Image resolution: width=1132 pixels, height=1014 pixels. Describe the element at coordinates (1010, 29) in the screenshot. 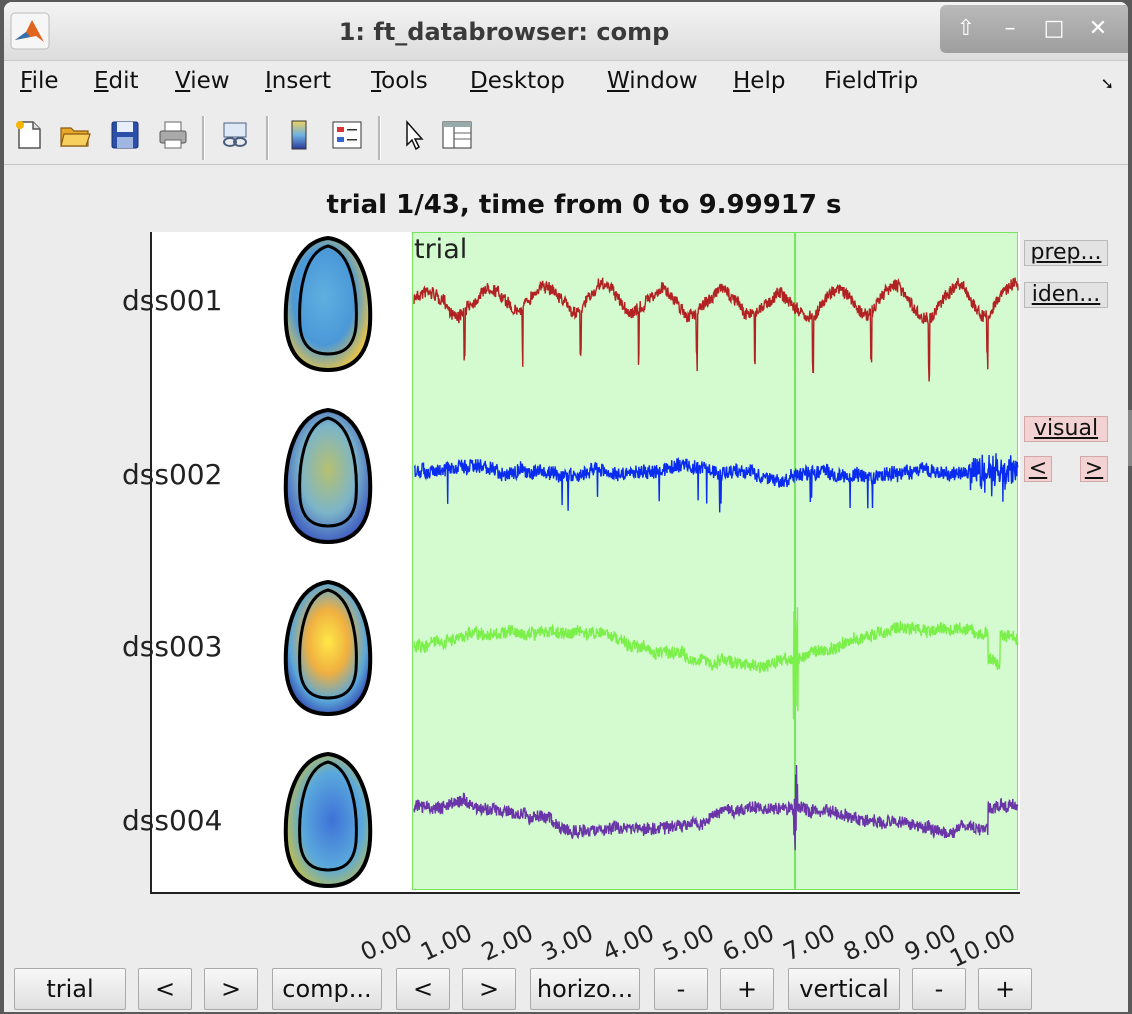

I see `minimize-icon: –` at that location.